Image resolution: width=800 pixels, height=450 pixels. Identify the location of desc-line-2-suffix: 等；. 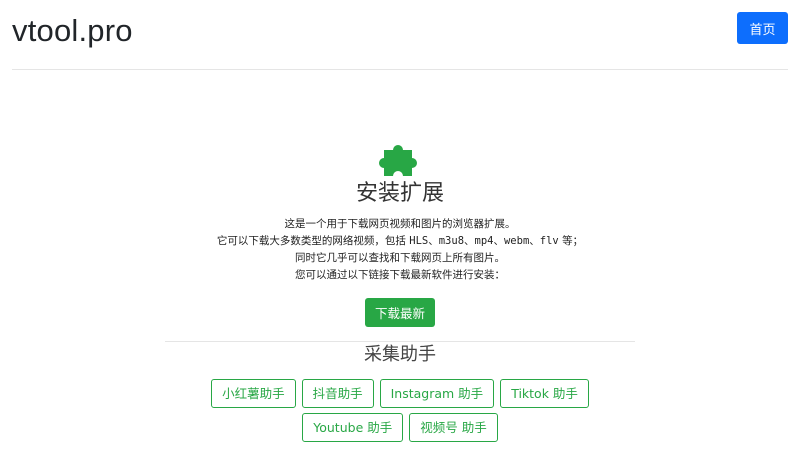
(571, 241).